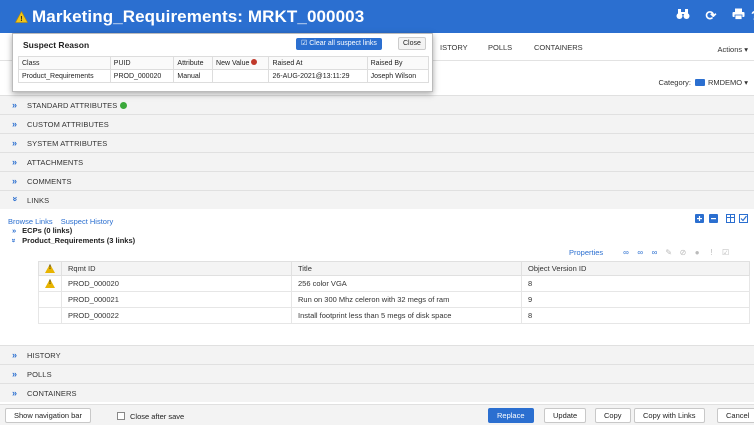 The height and width of the screenshot is (425, 754). What do you see at coordinates (558, 47) in the screenshot?
I see `tab-containers: CONTAINERS` at bounding box center [558, 47].